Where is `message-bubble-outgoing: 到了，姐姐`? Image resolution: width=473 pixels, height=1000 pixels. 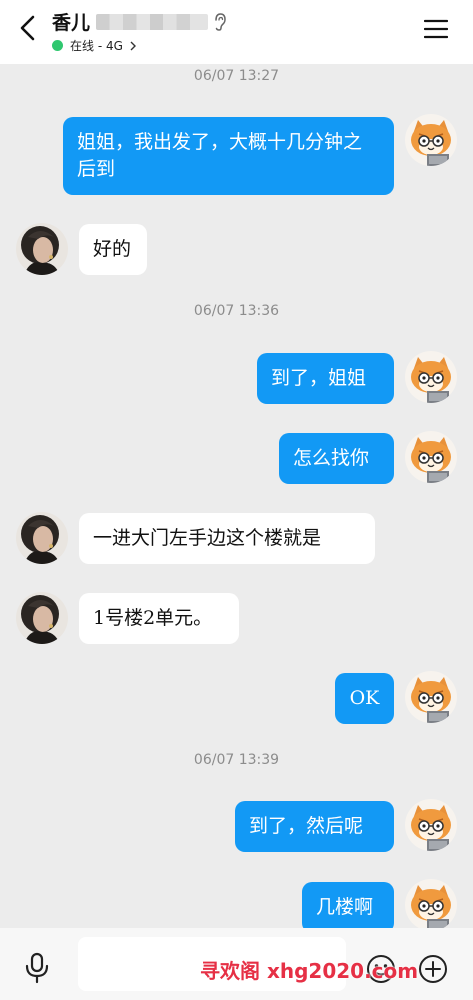 message-bubble-outgoing: 到了，姐姐 is located at coordinates (325, 378).